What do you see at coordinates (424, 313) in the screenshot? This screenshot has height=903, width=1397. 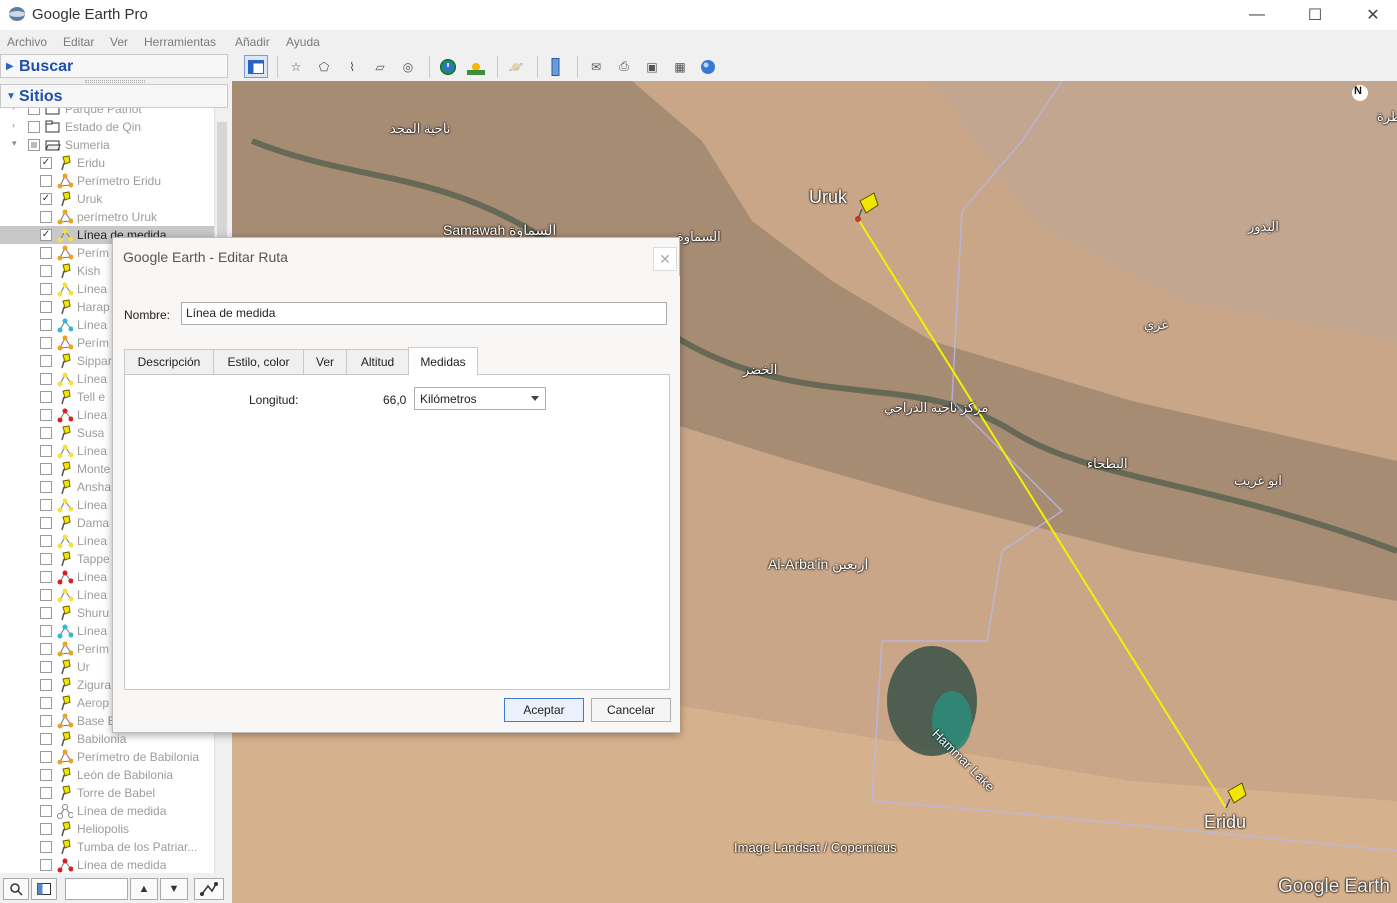 I see `name-field: Línea de medida` at bounding box center [424, 313].